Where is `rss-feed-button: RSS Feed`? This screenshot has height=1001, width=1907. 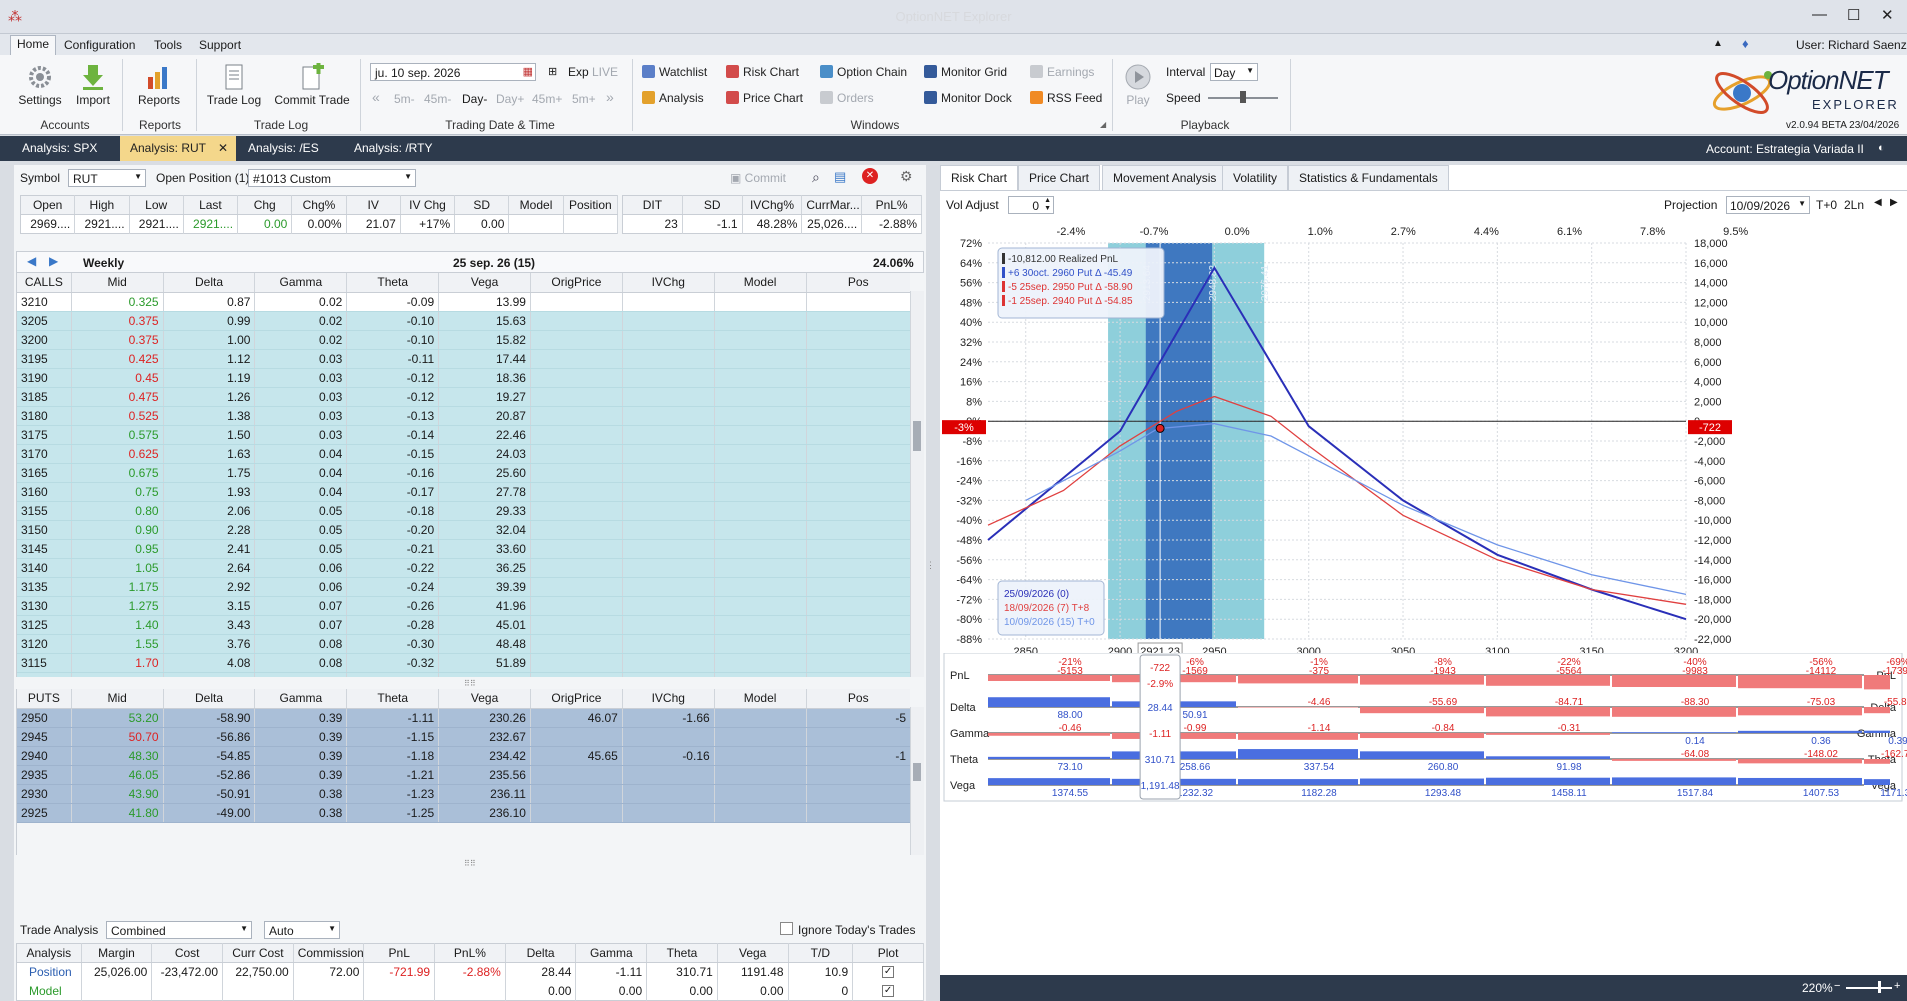
rss-feed-button: RSS Feed is located at coordinates (1066, 98).